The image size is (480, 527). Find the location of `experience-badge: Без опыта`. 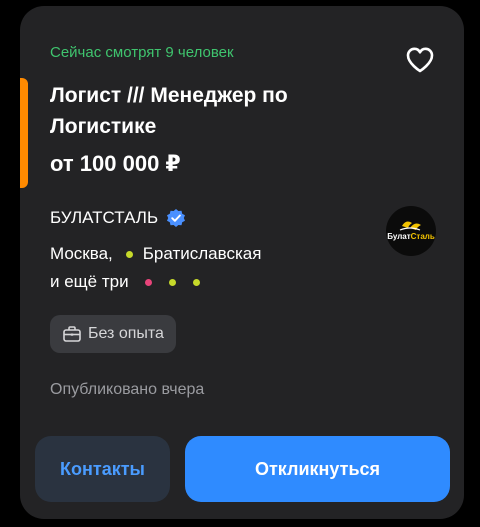

experience-badge: Без опыта is located at coordinates (113, 334).